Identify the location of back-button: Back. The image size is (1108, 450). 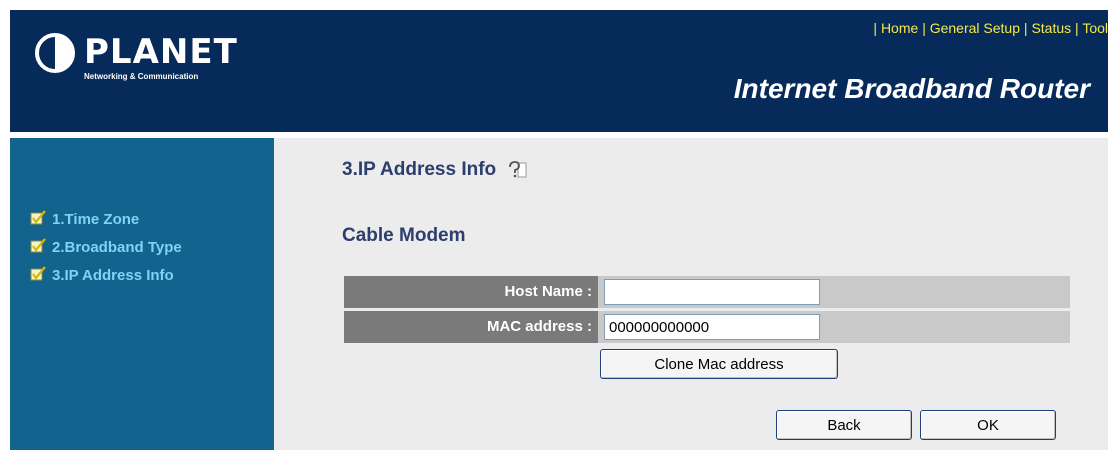
(844, 425).